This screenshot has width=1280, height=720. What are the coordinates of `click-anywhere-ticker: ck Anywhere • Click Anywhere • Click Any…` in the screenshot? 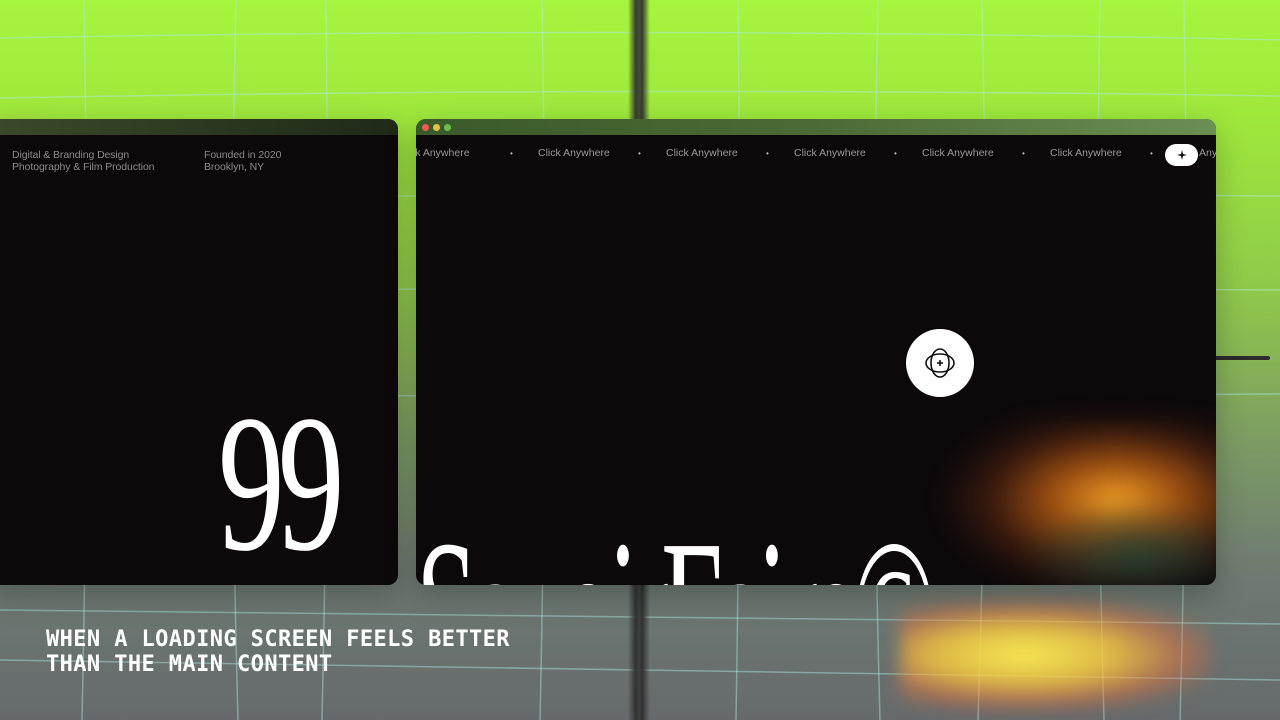 It's located at (816, 154).